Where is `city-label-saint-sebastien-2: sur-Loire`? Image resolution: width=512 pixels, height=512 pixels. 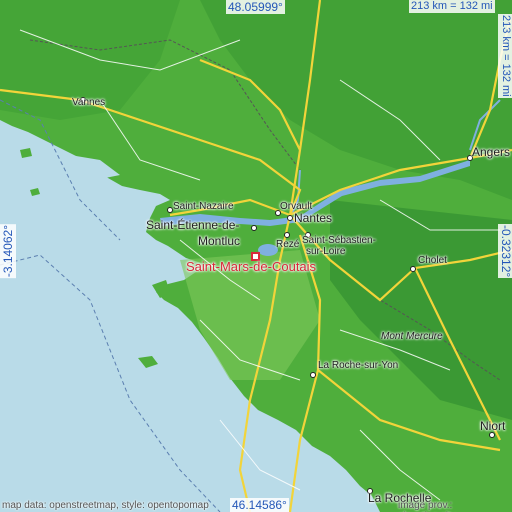
city-label-saint-sebastien-2: sur-Loire is located at coordinates (326, 251).